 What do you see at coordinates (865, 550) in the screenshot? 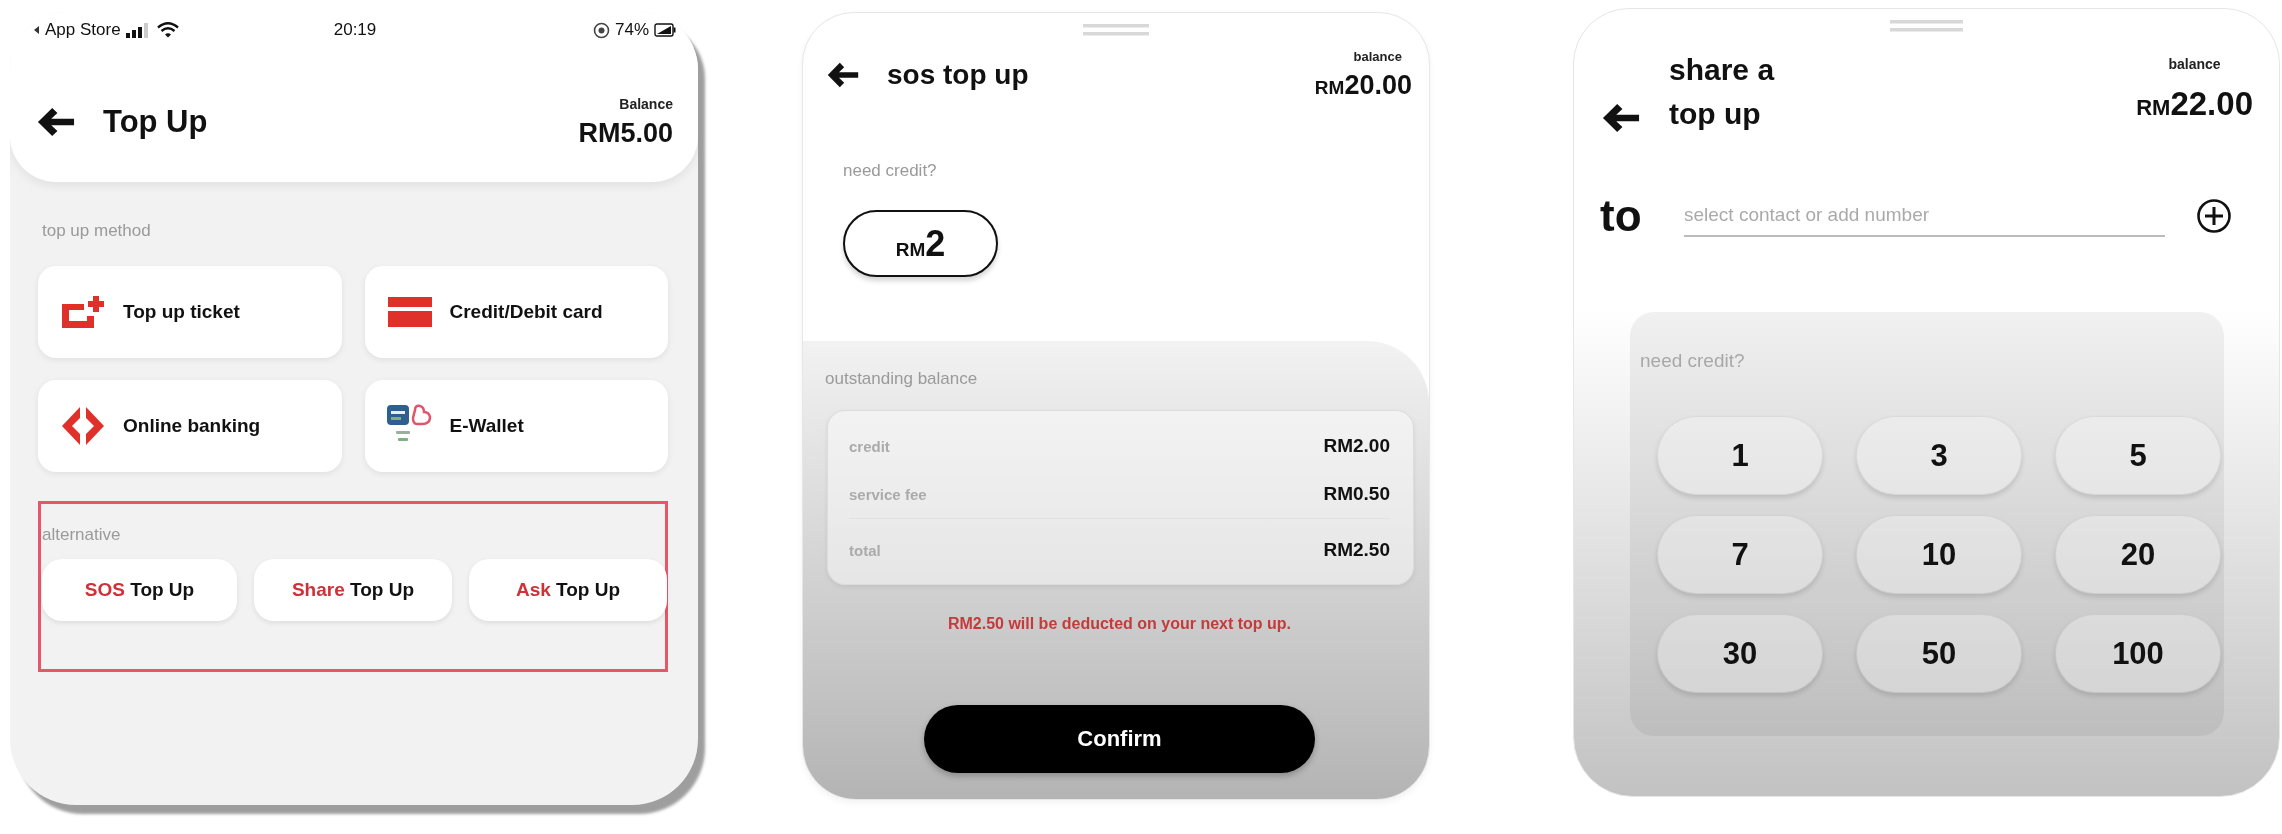
I see `summary-label: total` at bounding box center [865, 550].